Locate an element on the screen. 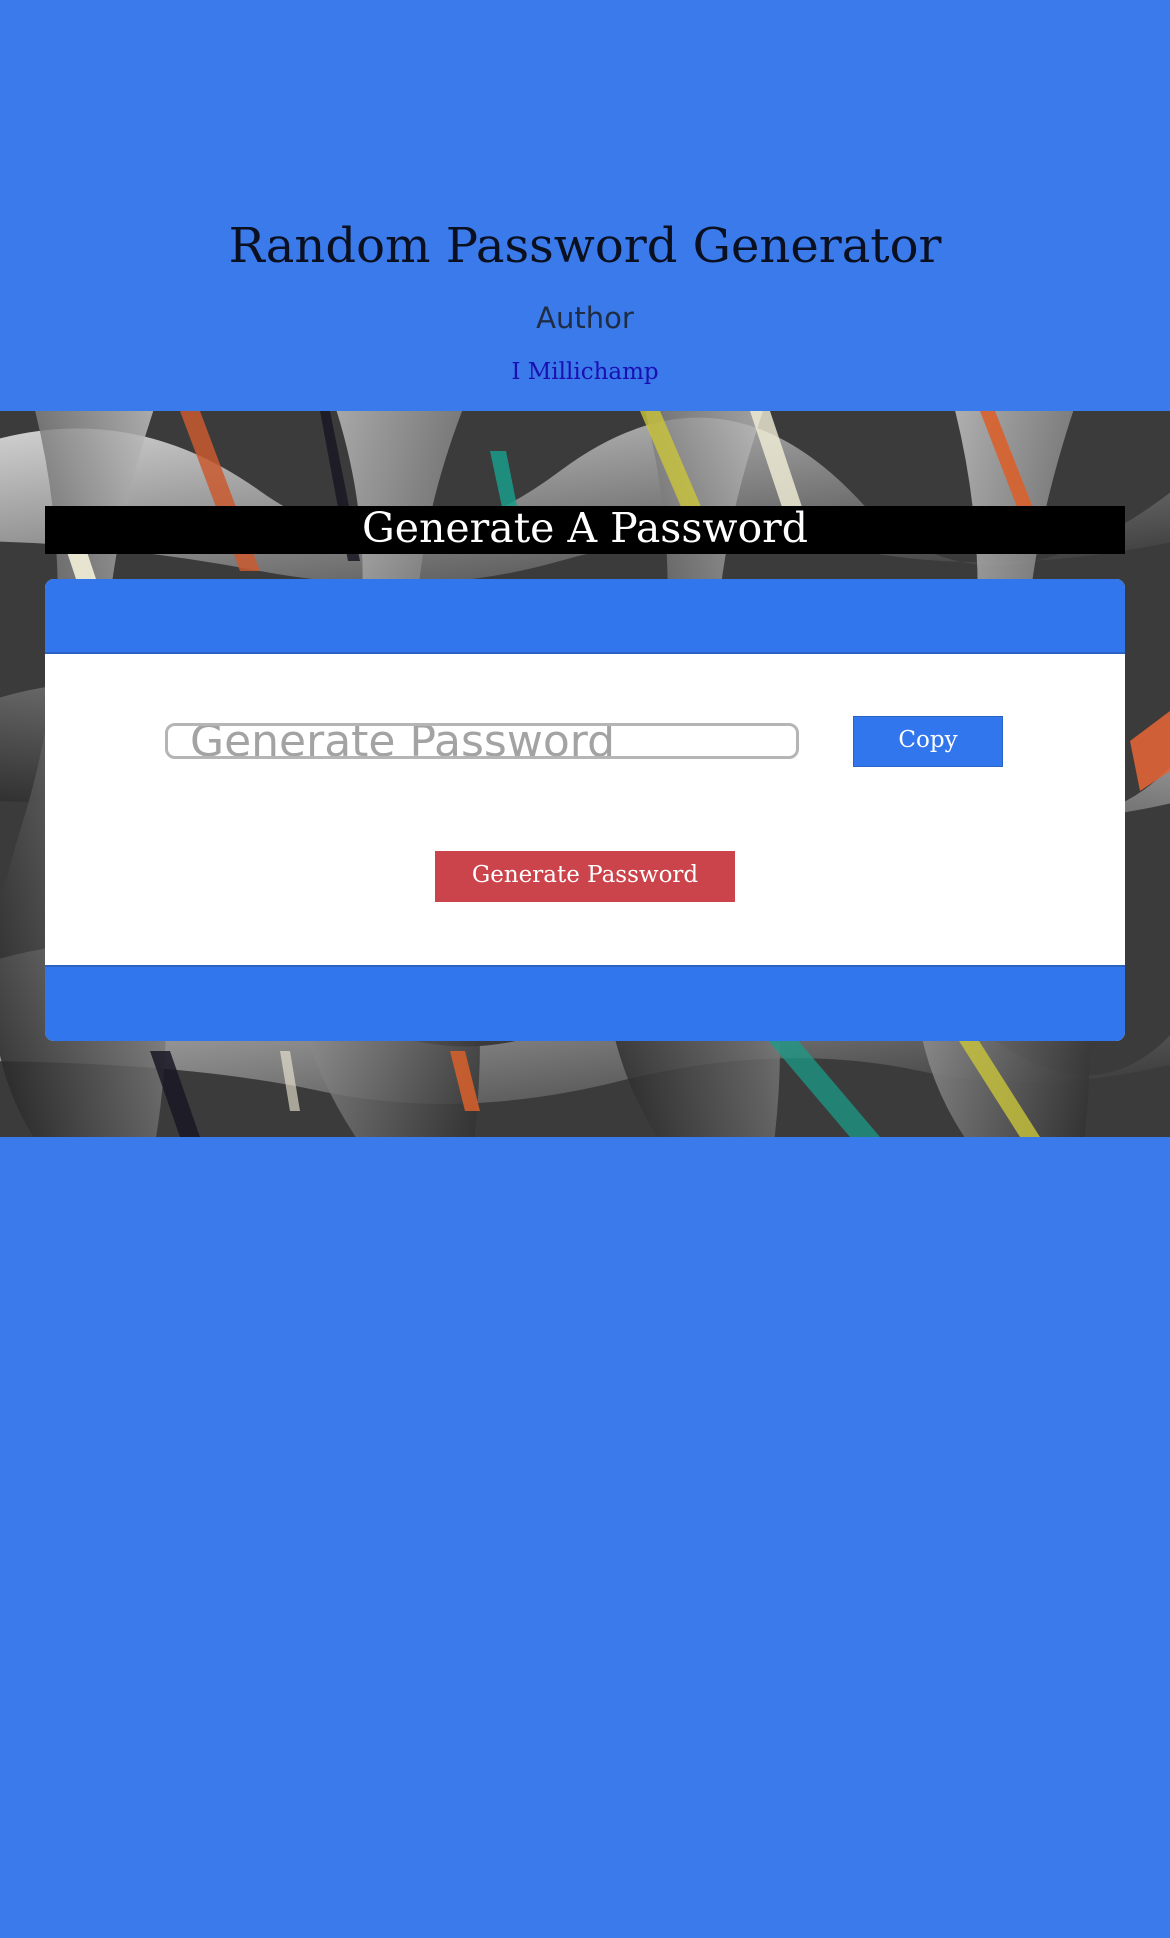 This screenshot has width=1170, height=1938. generate-password-button: Generate Password is located at coordinates (585, 876).